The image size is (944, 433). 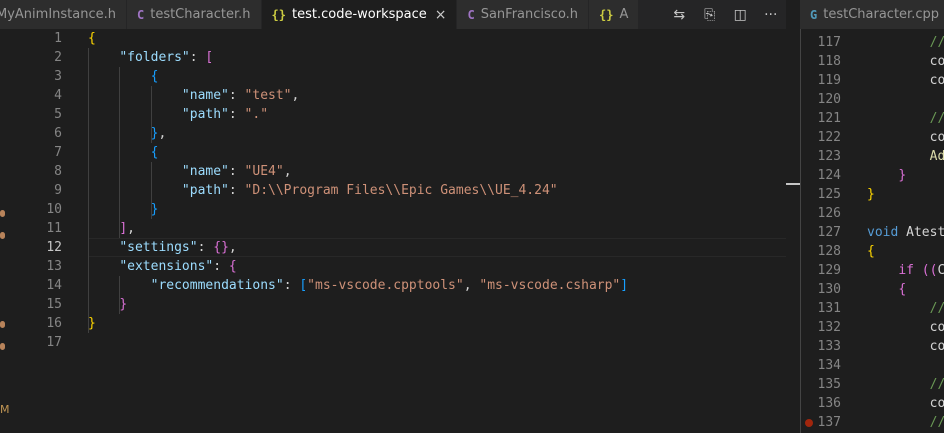 What do you see at coordinates (63, 14) in the screenshot?
I see `tab-myaniminstance-h: MyAnimInstance.h` at bounding box center [63, 14].